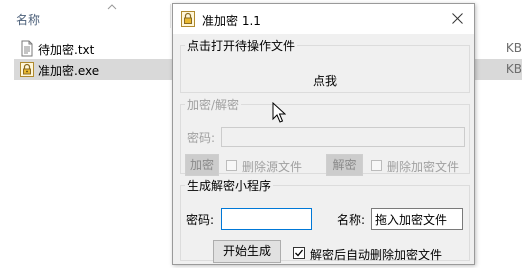 This screenshot has height=268, width=522. Describe the element at coordinates (27, 69) in the screenshot. I see `lock-file-icon` at that location.